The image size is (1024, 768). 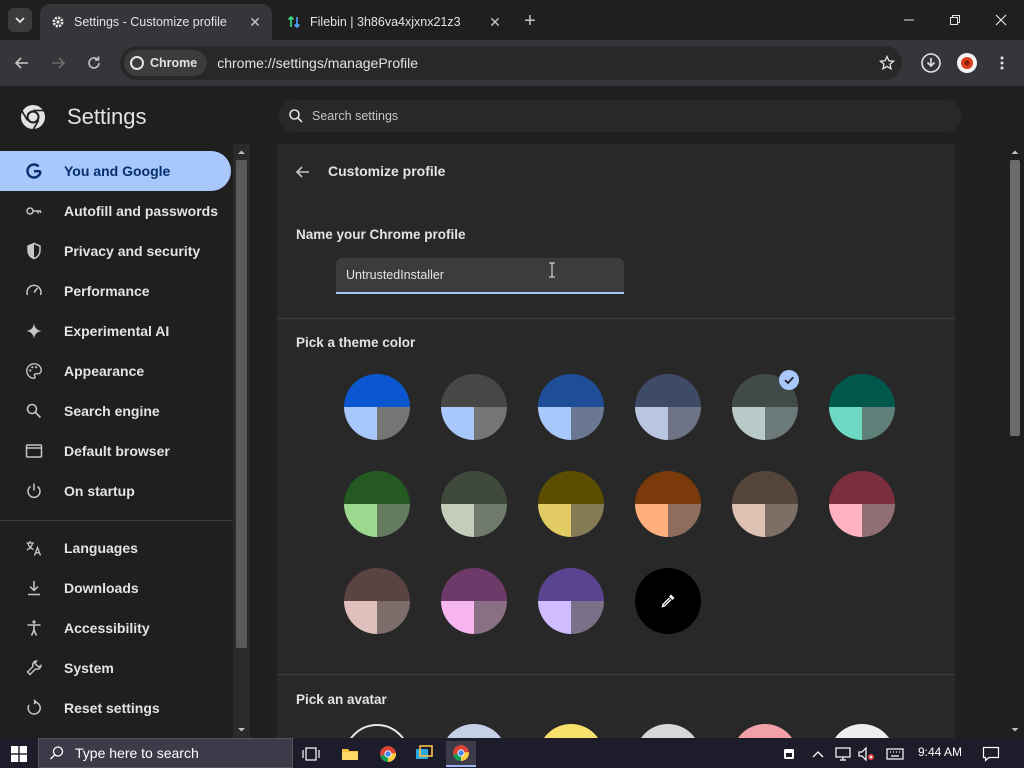 What do you see at coordinates (34, 668) in the screenshot?
I see `wrench-icon` at bounding box center [34, 668].